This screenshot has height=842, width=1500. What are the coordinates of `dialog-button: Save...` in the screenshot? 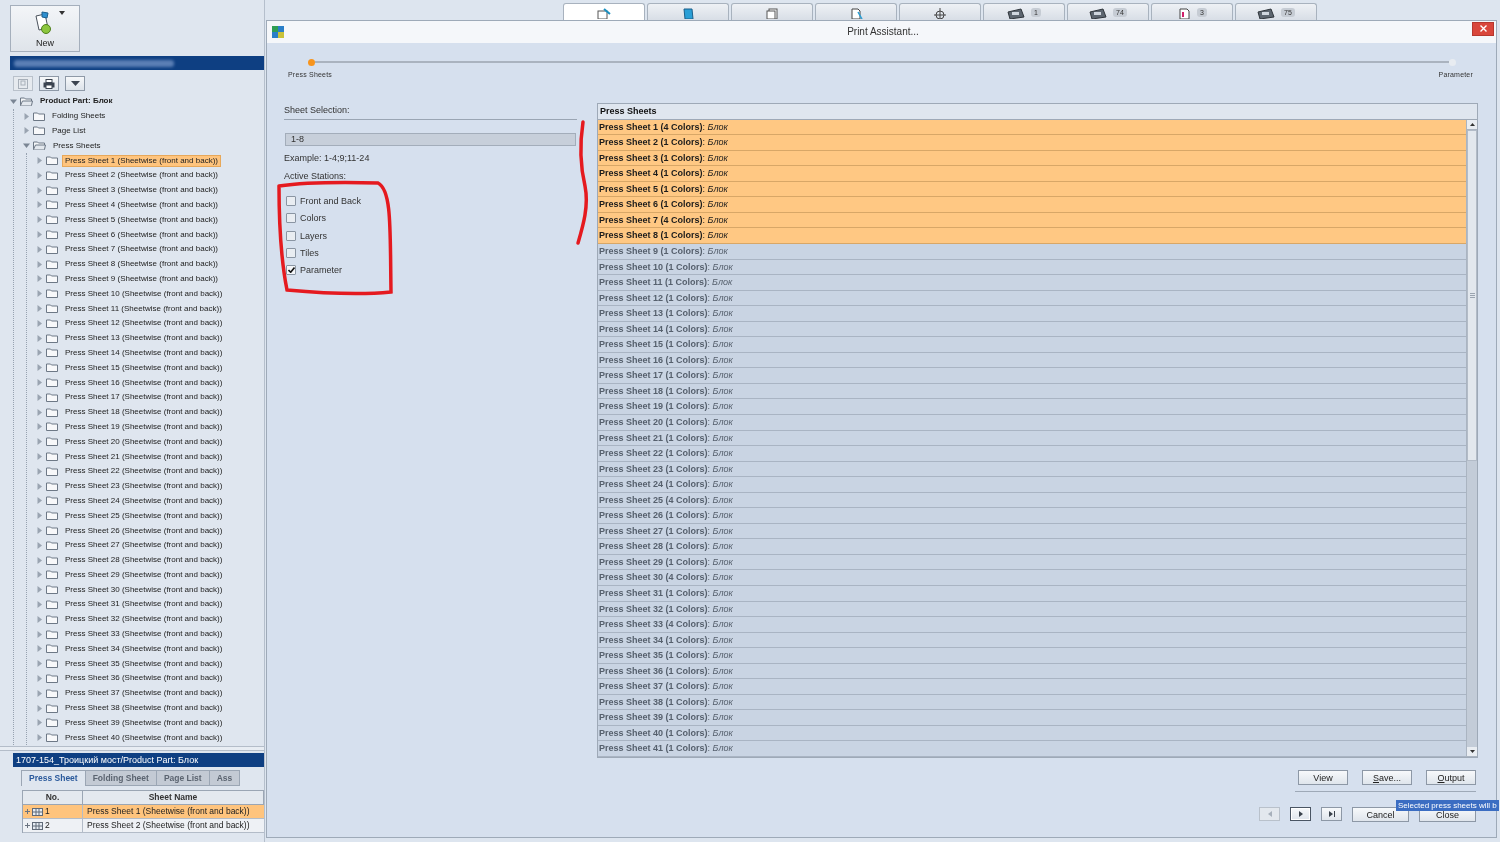 It's located at (1387, 777).